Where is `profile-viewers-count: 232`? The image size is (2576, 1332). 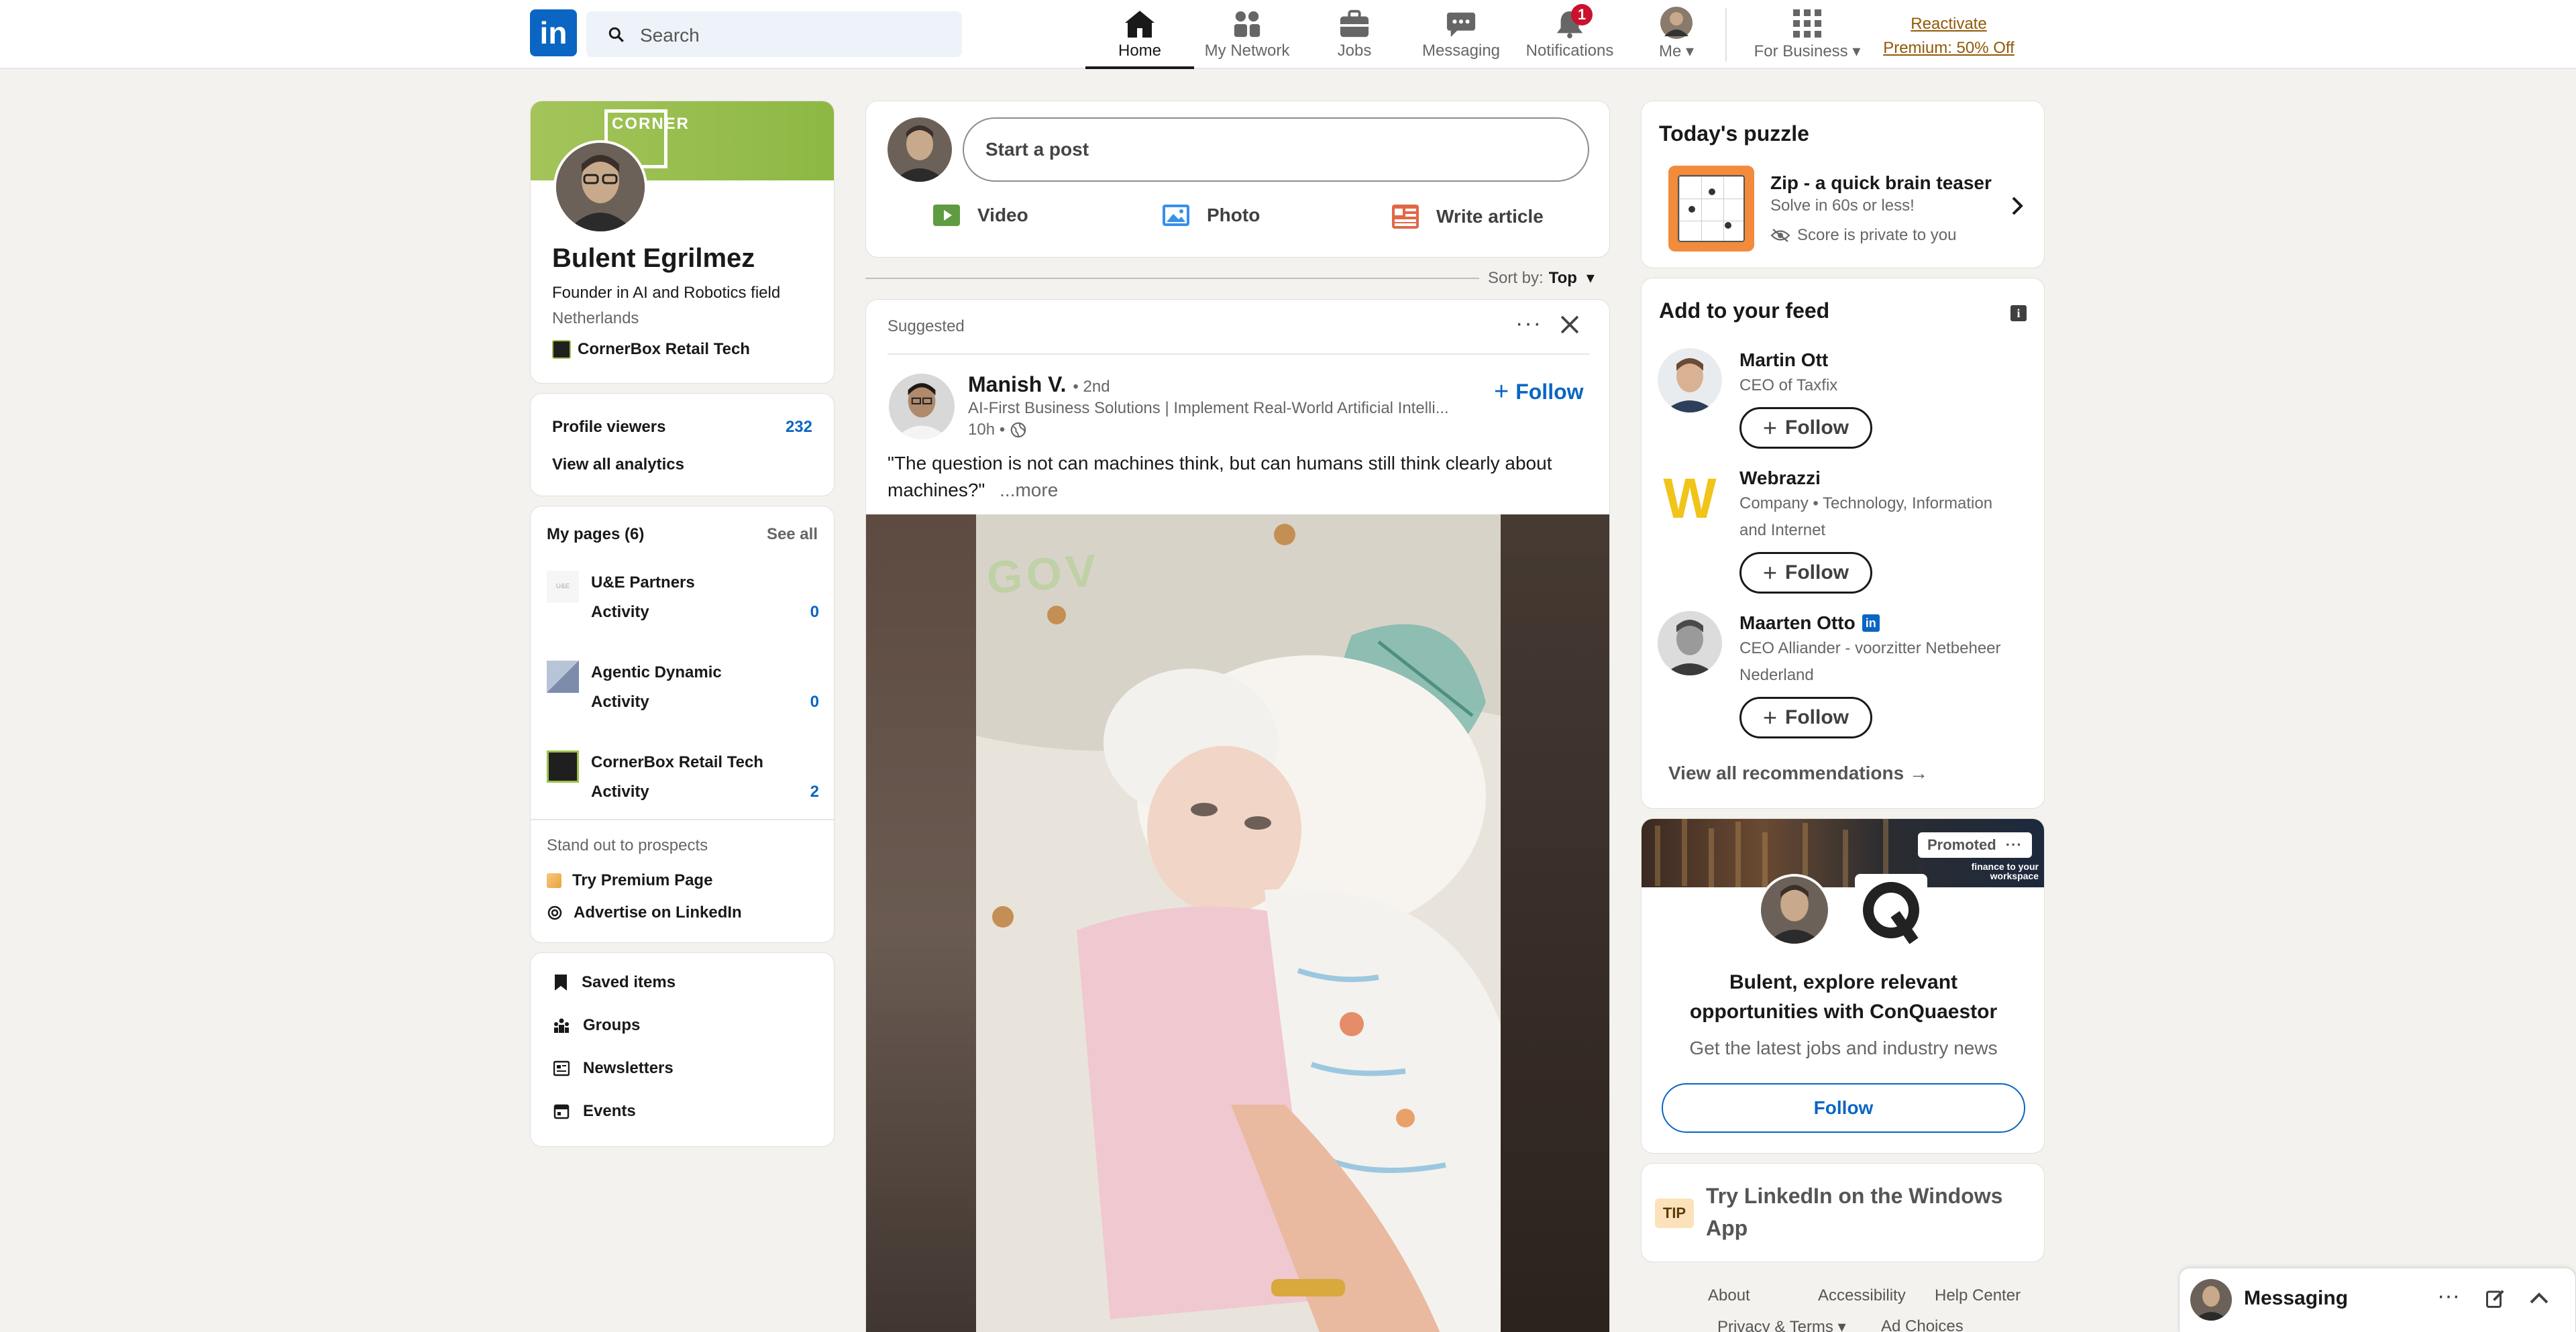 profile-viewers-count: 232 is located at coordinates (799, 427).